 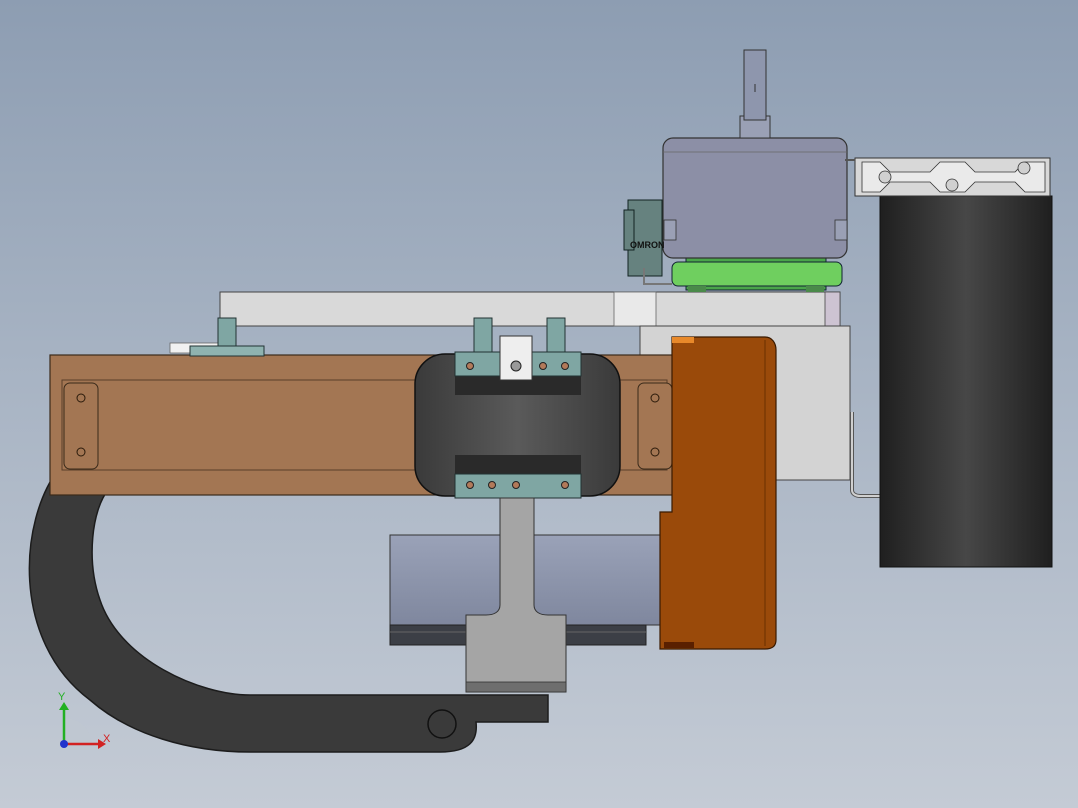 What do you see at coordinates (517, 408) in the screenshot?
I see `center-clamp` at bounding box center [517, 408].